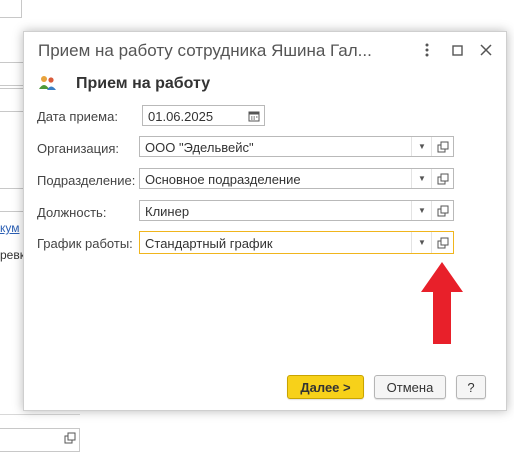  Describe the element at coordinates (72, 212) in the screenshot. I see `position-label: Должность:` at that location.